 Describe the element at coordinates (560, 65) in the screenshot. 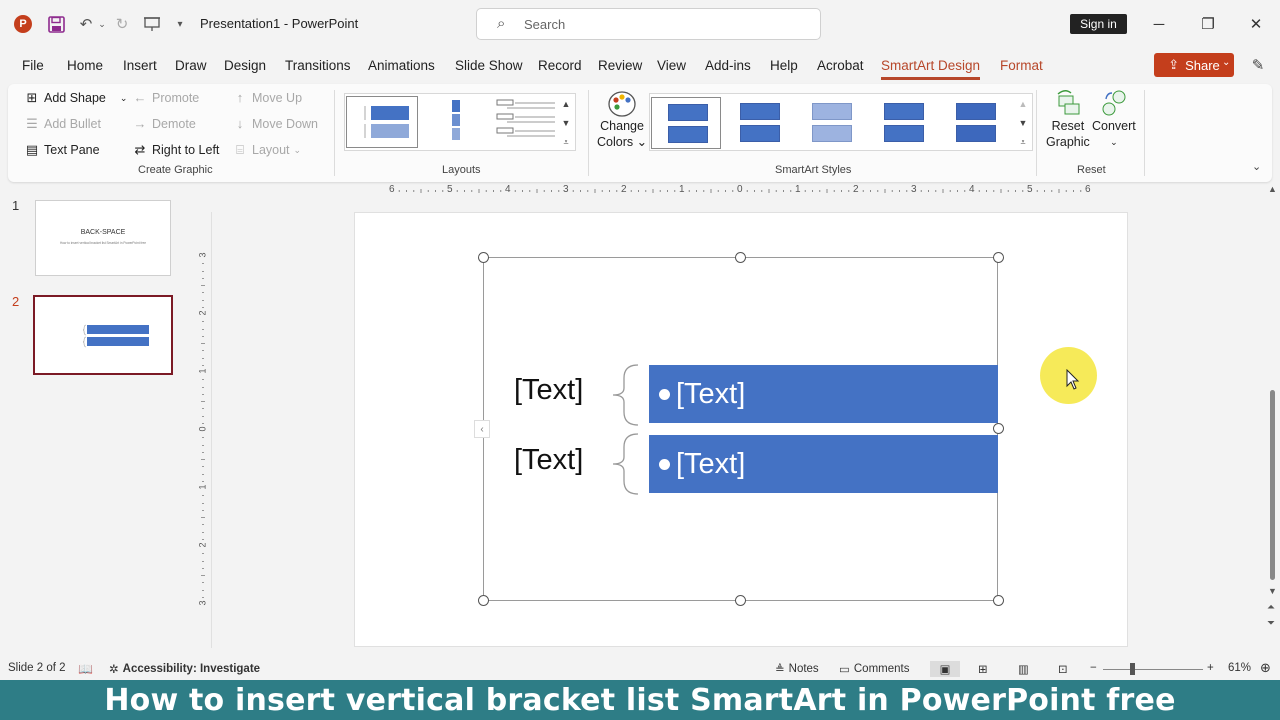

I see `tab-record: Record` at that location.